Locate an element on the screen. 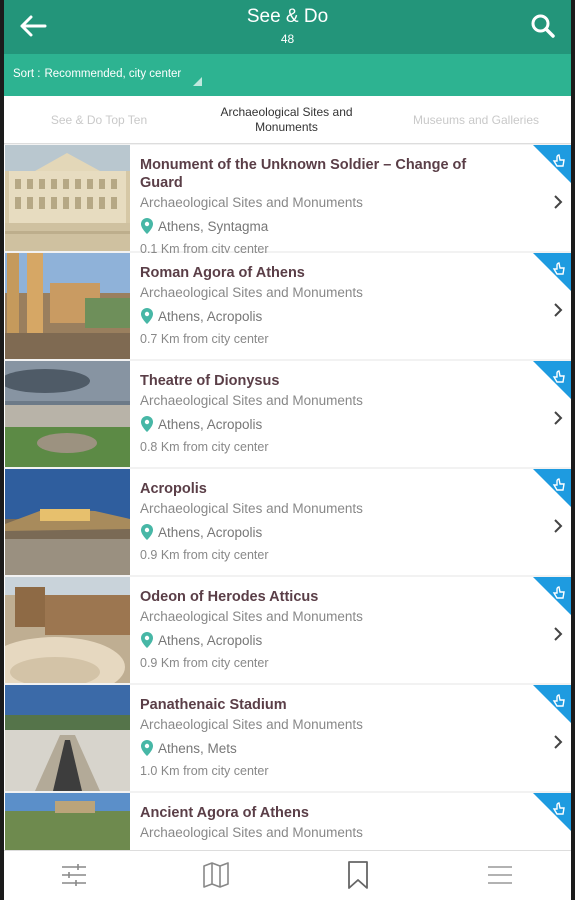 The image size is (575, 900). sort-text: Sort : Recommended, city center is located at coordinates (97, 74).